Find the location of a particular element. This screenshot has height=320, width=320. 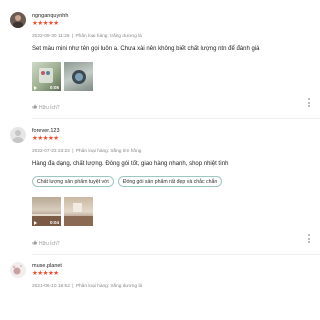

review-date: 2022-07-23 23:22 is located at coordinates (51, 151).